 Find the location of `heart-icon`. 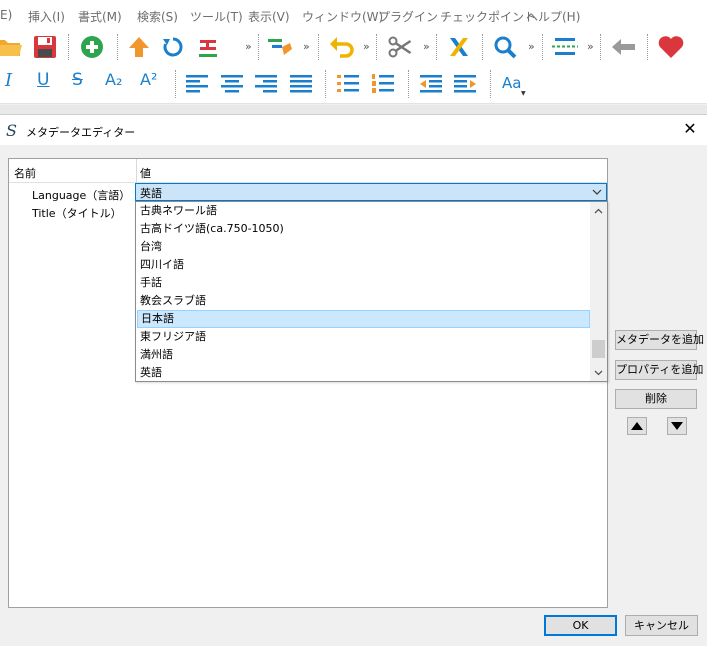

heart-icon is located at coordinates (671, 47).